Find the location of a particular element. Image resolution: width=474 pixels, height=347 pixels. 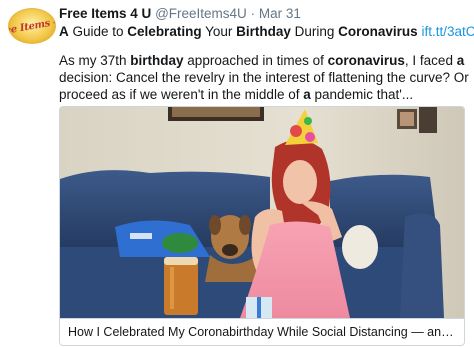

body-part: approached in times of is located at coordinates (255, 60).